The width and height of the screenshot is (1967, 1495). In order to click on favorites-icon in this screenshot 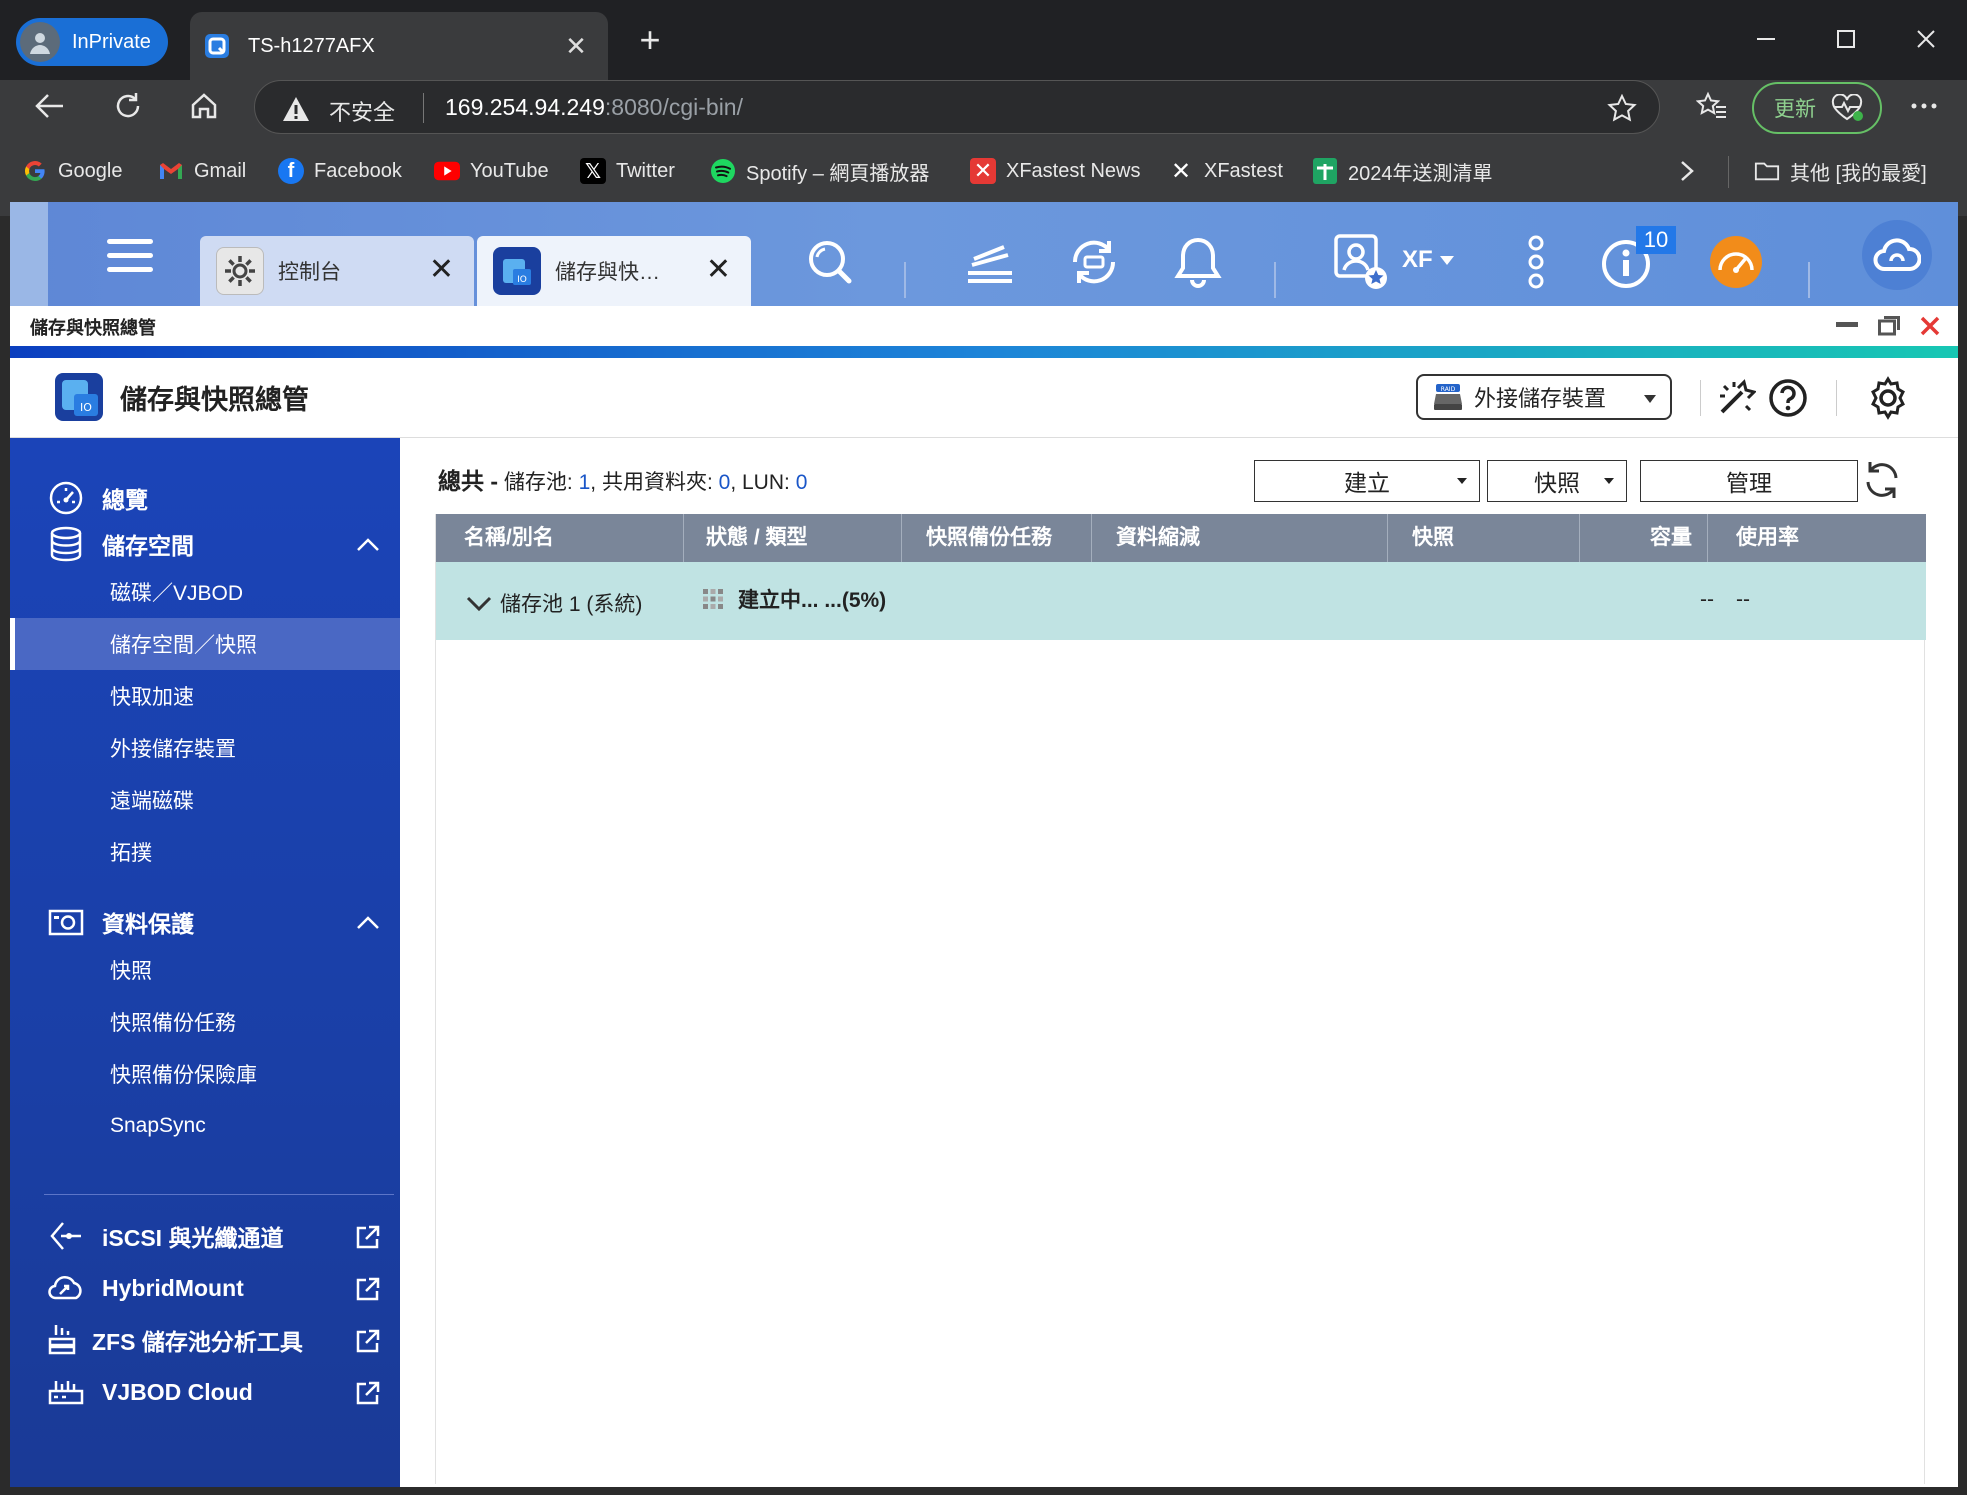, I will do `click(1712, 106)`.